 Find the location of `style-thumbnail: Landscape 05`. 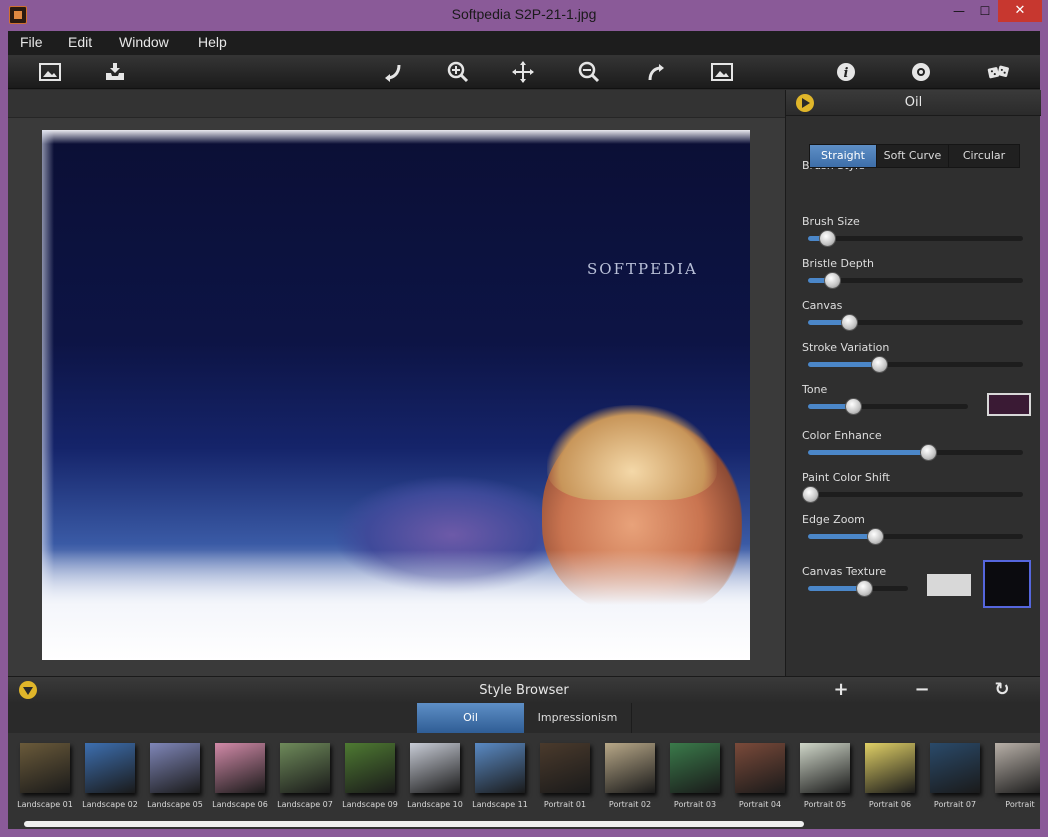

style-thumbnail: Landscape 05 is located at coordinates (175, 775).